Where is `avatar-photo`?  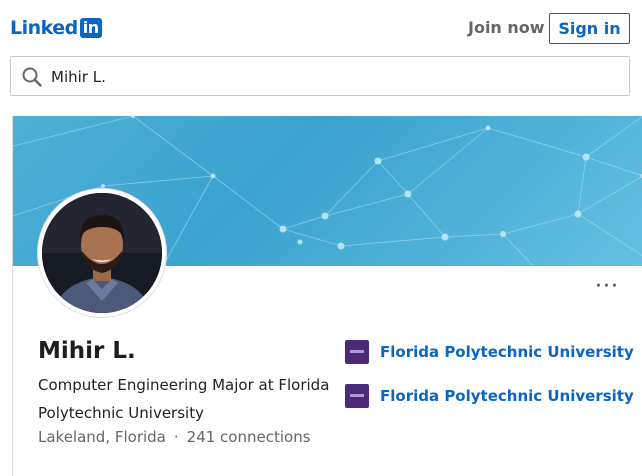 avatar-photo is located at coordinates (102, 253).